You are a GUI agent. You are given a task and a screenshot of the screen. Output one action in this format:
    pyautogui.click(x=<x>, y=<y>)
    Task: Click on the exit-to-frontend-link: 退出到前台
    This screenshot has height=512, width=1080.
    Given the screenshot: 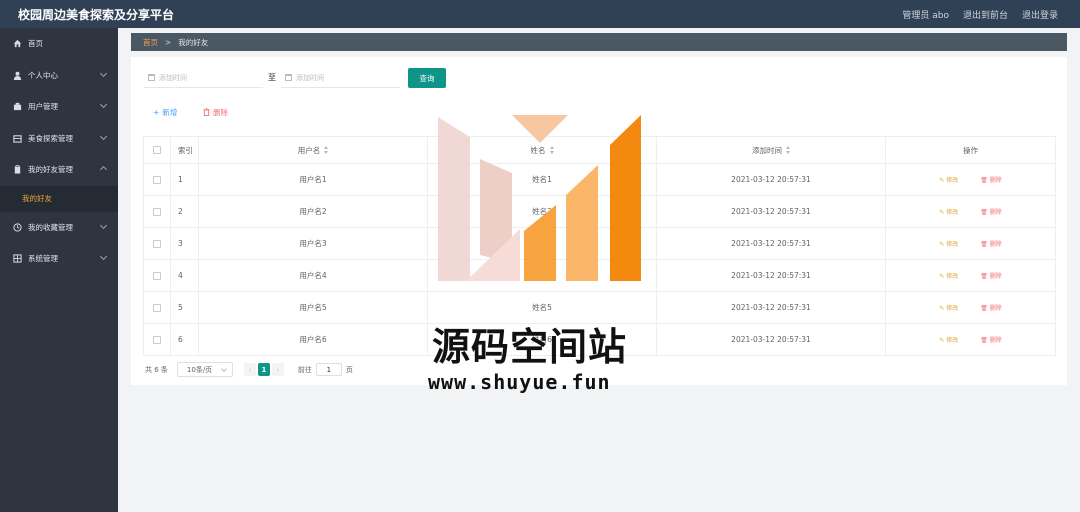 What is the action you would take?
    pyautogui.click(x=985, y=14)
    